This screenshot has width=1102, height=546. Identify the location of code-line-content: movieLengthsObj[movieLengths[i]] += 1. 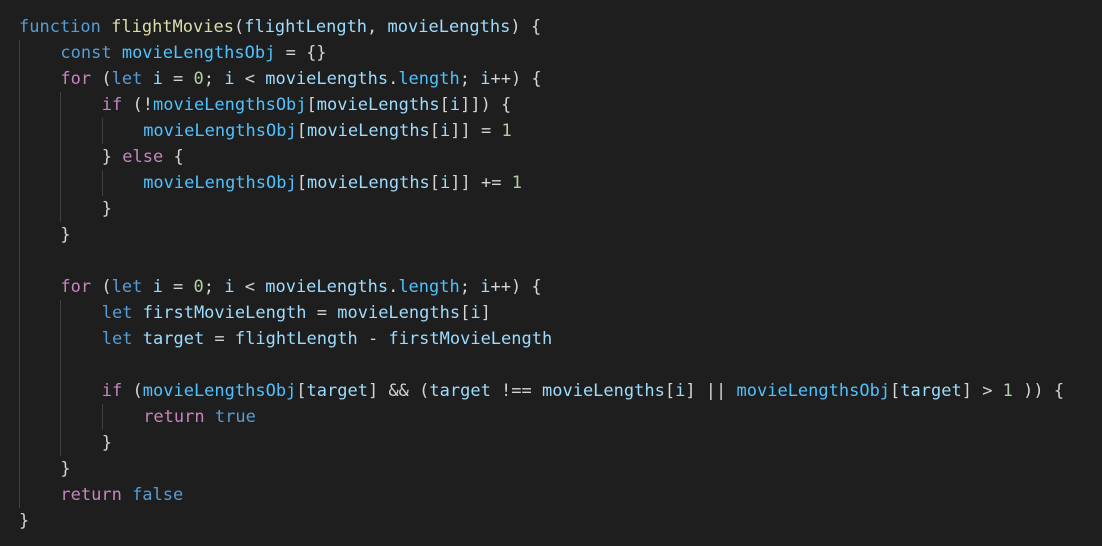
(332, 183).